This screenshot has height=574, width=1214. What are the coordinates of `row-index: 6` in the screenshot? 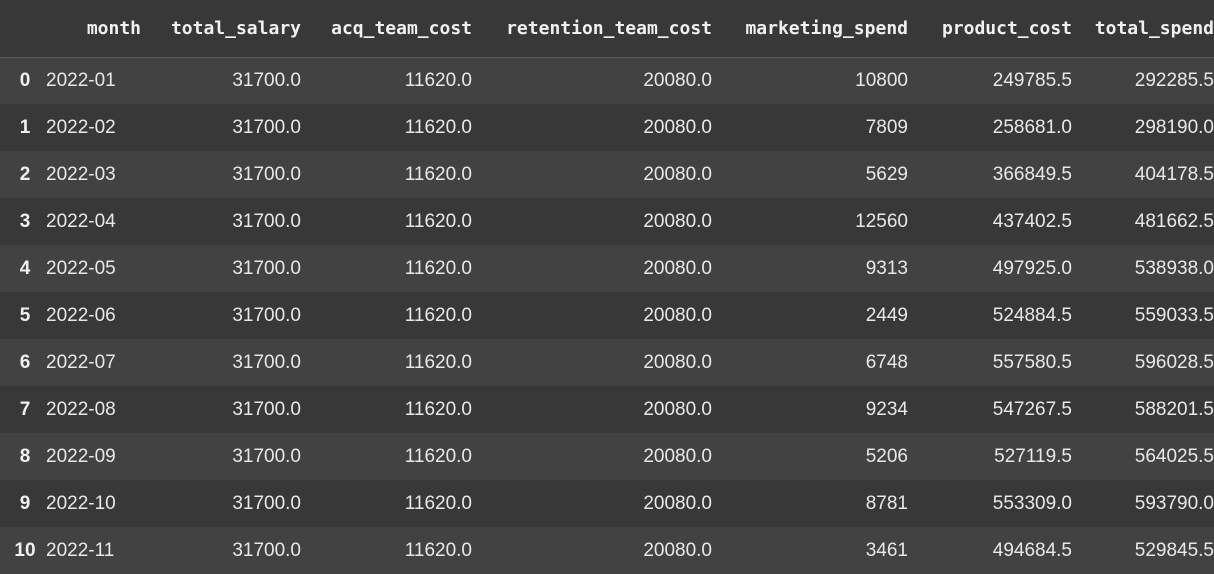 It's located at (25, 362).